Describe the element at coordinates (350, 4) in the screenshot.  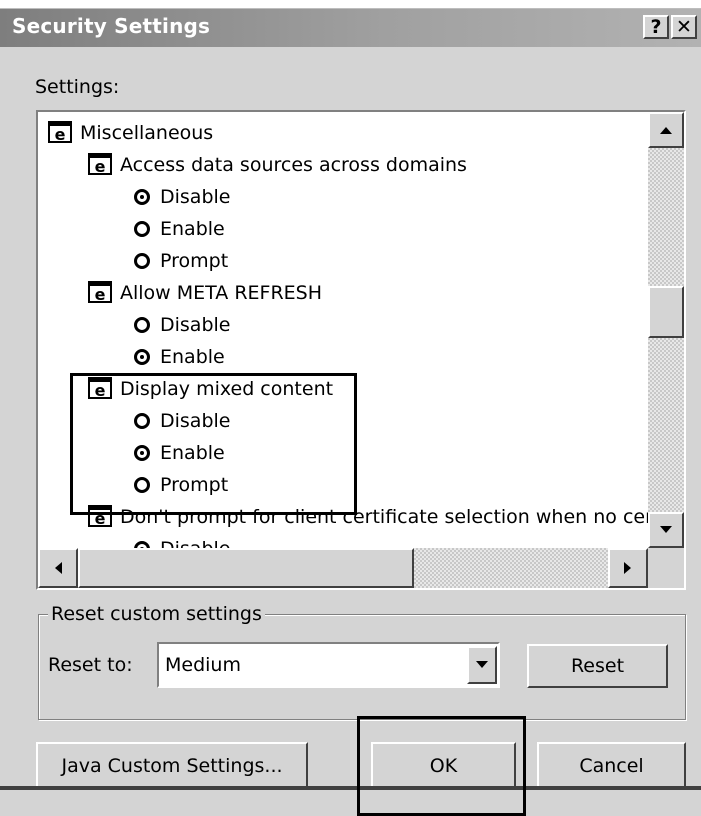
I see `window-top-edge` at that location.